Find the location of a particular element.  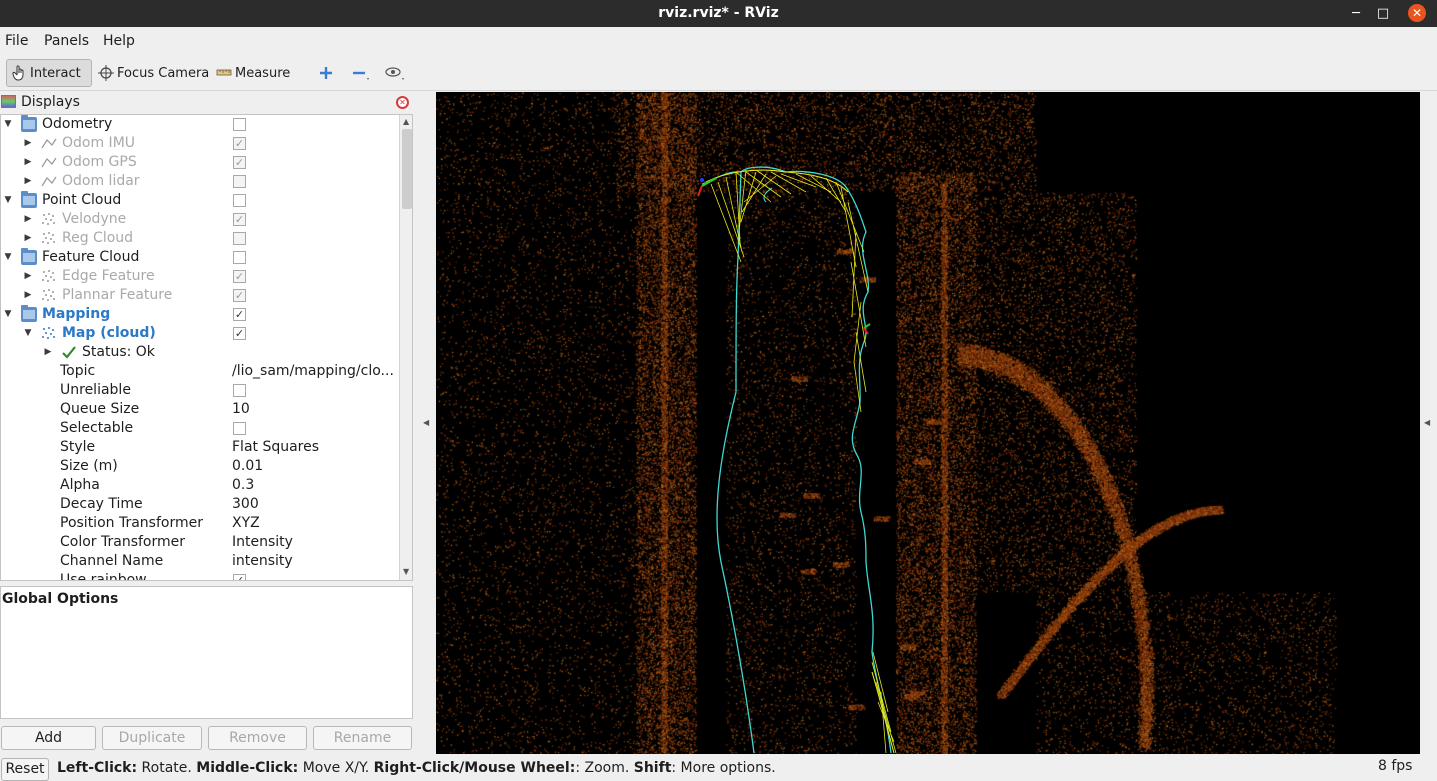

property-name: Selectable is located at coordinates (97, 428).